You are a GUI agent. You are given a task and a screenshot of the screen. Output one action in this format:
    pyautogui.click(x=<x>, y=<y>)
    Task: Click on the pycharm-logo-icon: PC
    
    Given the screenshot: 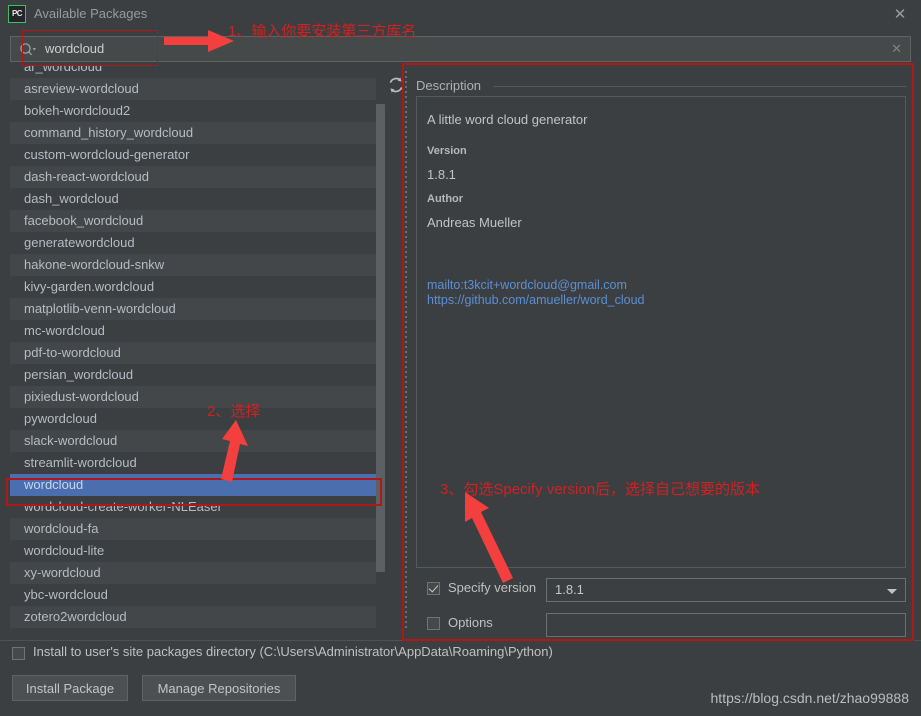 What is the action you would take?
    pyautogui.click(x=17, y=14)
    